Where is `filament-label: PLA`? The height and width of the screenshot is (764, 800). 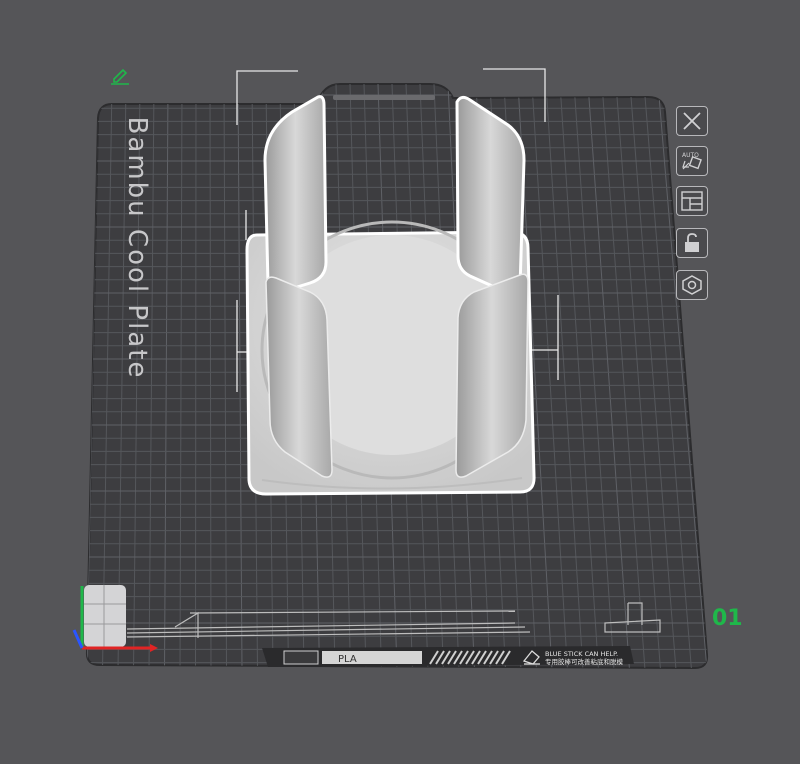 filament-label: PLA is located at coordinates (347, 659).